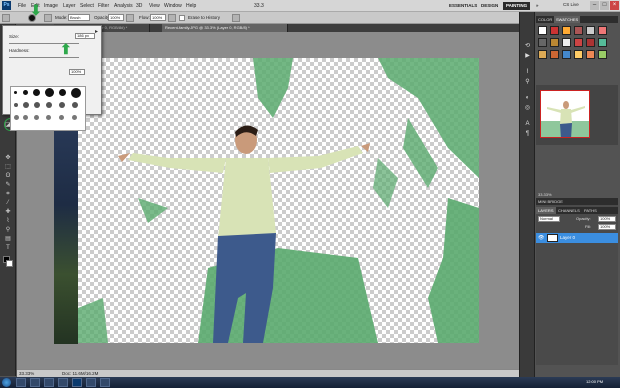 This screenshot has width=620, height=388. Describe the element at coordinates (537, 6) in the screenshot. I see `workspace-more: »` at that location.